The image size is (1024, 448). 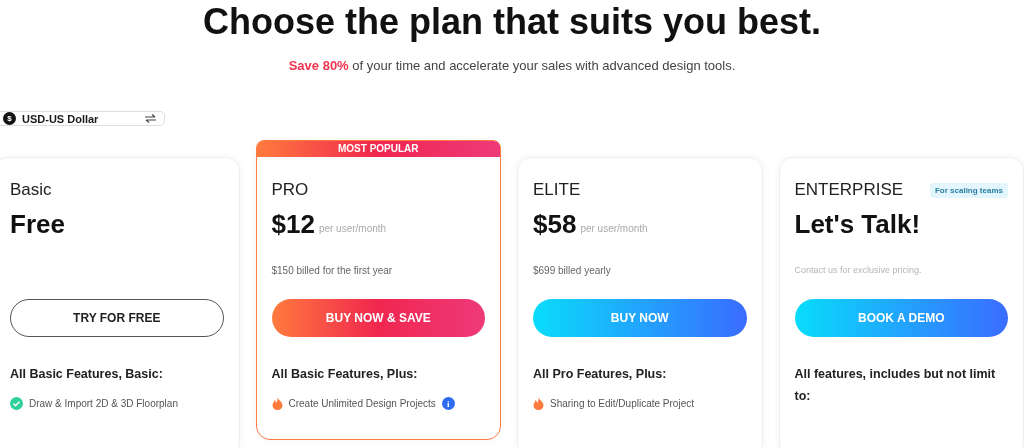 What do you see at coordinates (895, 385) in the screenshot?
I see `features-heading: All features, includes but not limit to:` at bounding box center [895, 385].